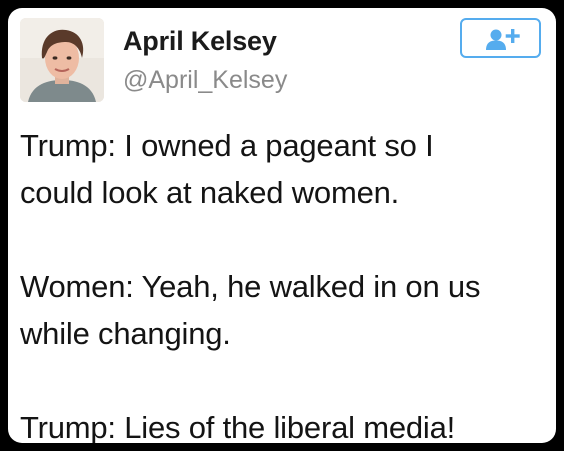 This screenshot has height=451, width=564. What do you see at coordinates (210, 192) in the screenshot?
I see `tweet-text-line: could look at naked women.` at bounding box center [210, 192].